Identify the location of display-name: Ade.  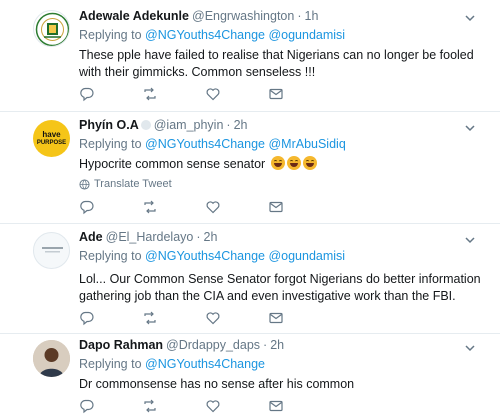
(91, 237).